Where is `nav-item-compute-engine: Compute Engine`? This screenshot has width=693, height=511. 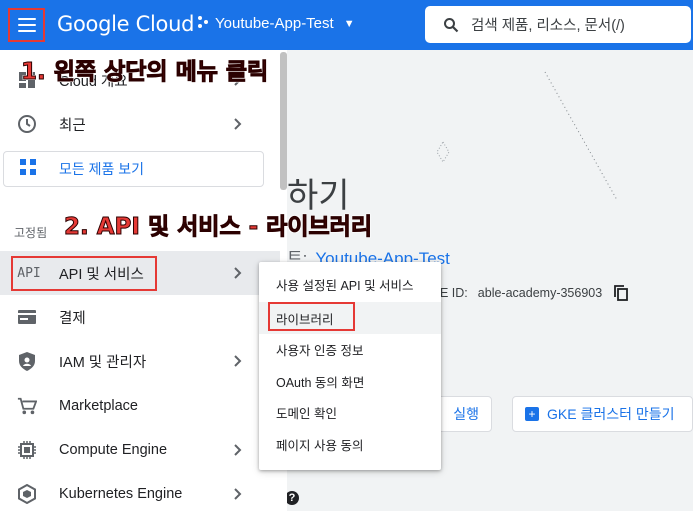 nav-item-compute-engine: Compute Engine is located at coordinates (140, 450).